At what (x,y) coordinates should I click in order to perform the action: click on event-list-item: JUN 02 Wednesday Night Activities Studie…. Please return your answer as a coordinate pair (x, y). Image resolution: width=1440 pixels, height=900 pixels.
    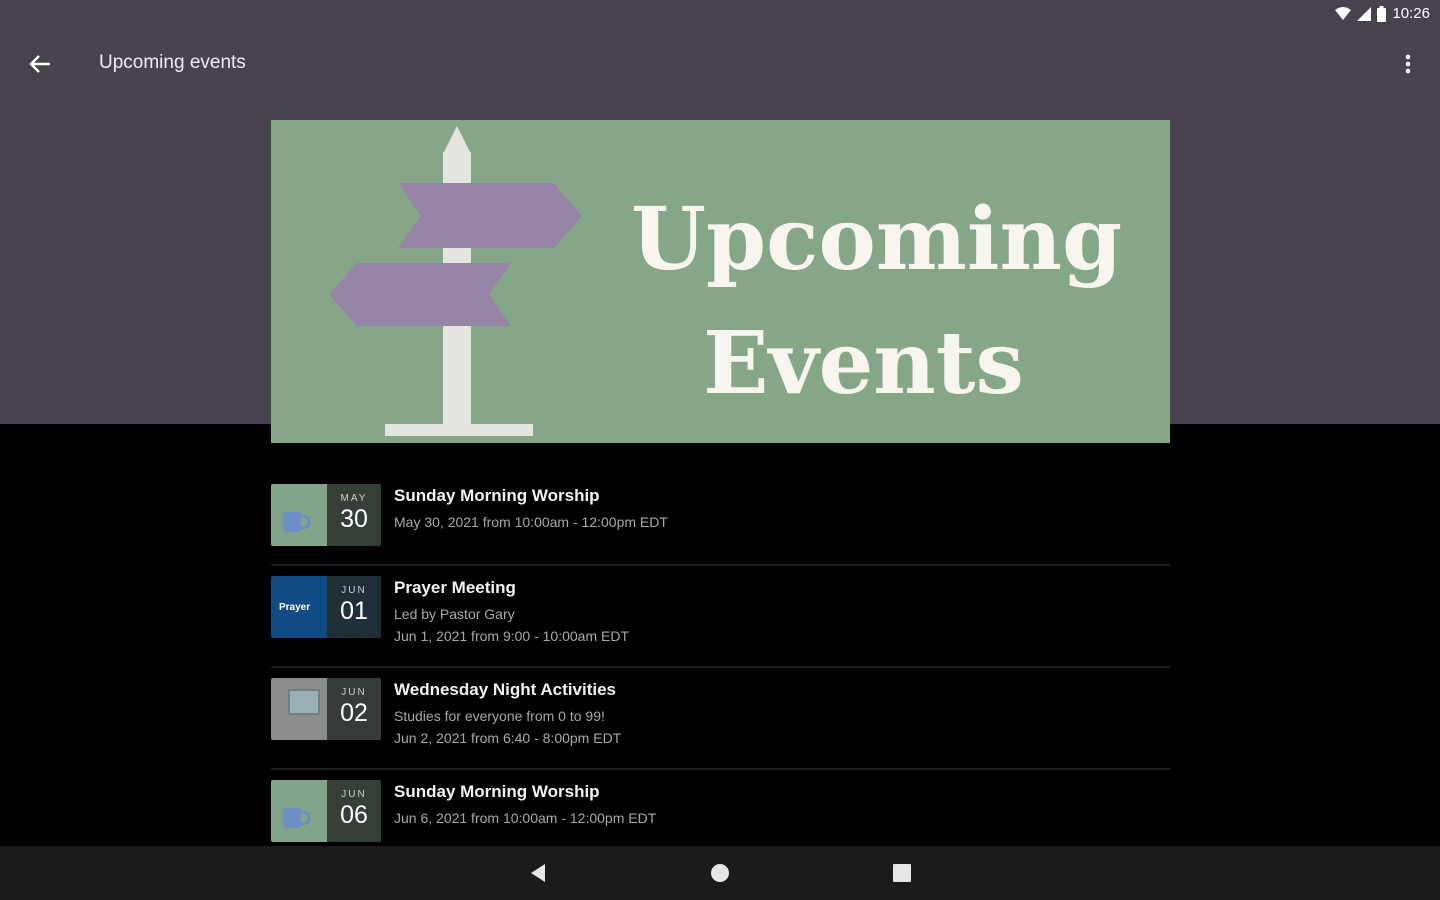
    Looking at the image, I should click on (720, 719).